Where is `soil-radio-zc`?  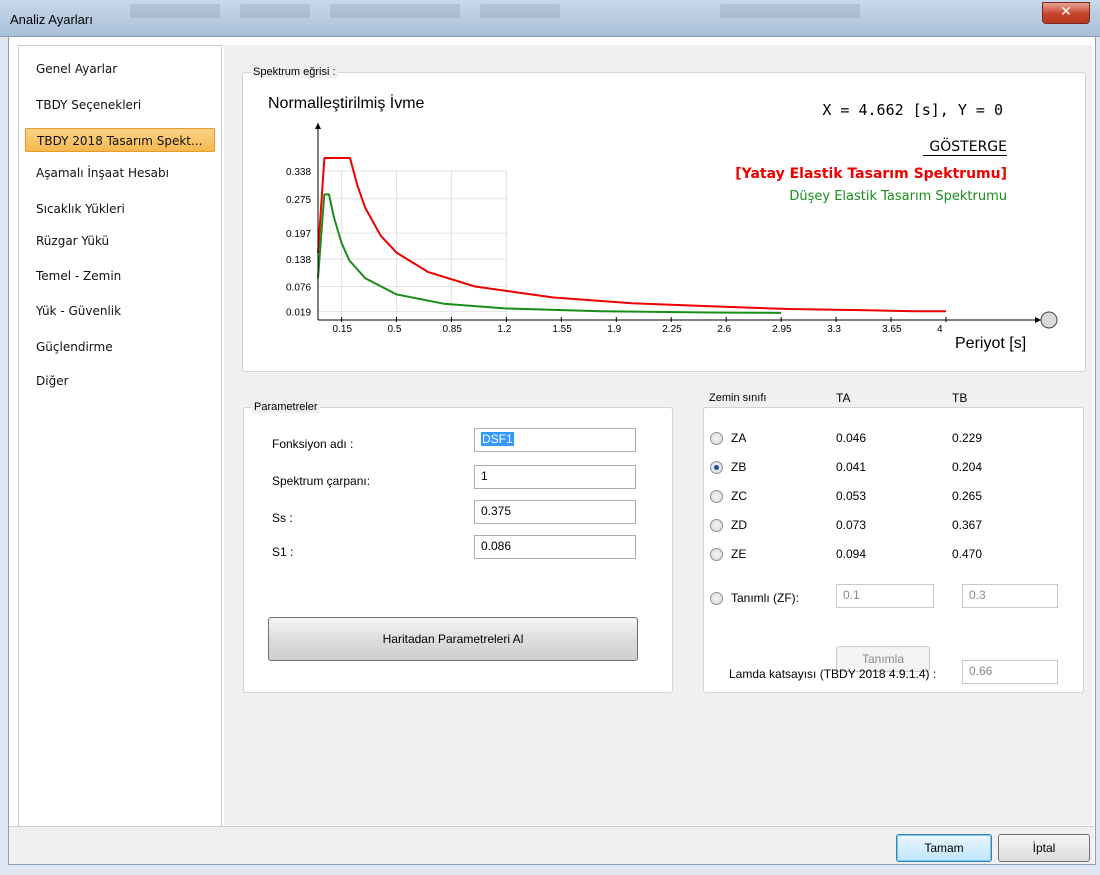 soil-radio-zc is located at coordinates (716, 496).